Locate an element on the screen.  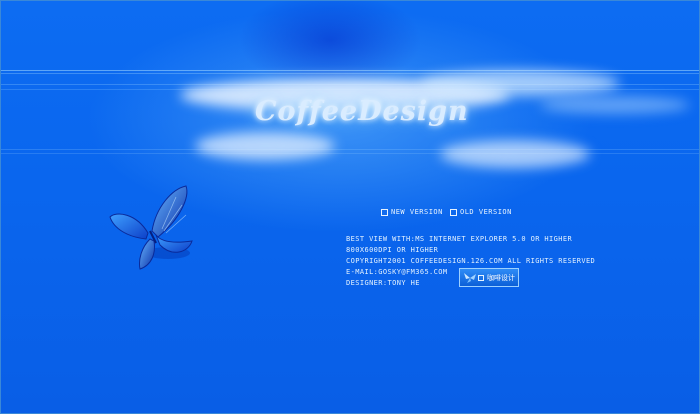
email-link: E-mail:gosky@fm365.com is located at coordinates (397, 272).